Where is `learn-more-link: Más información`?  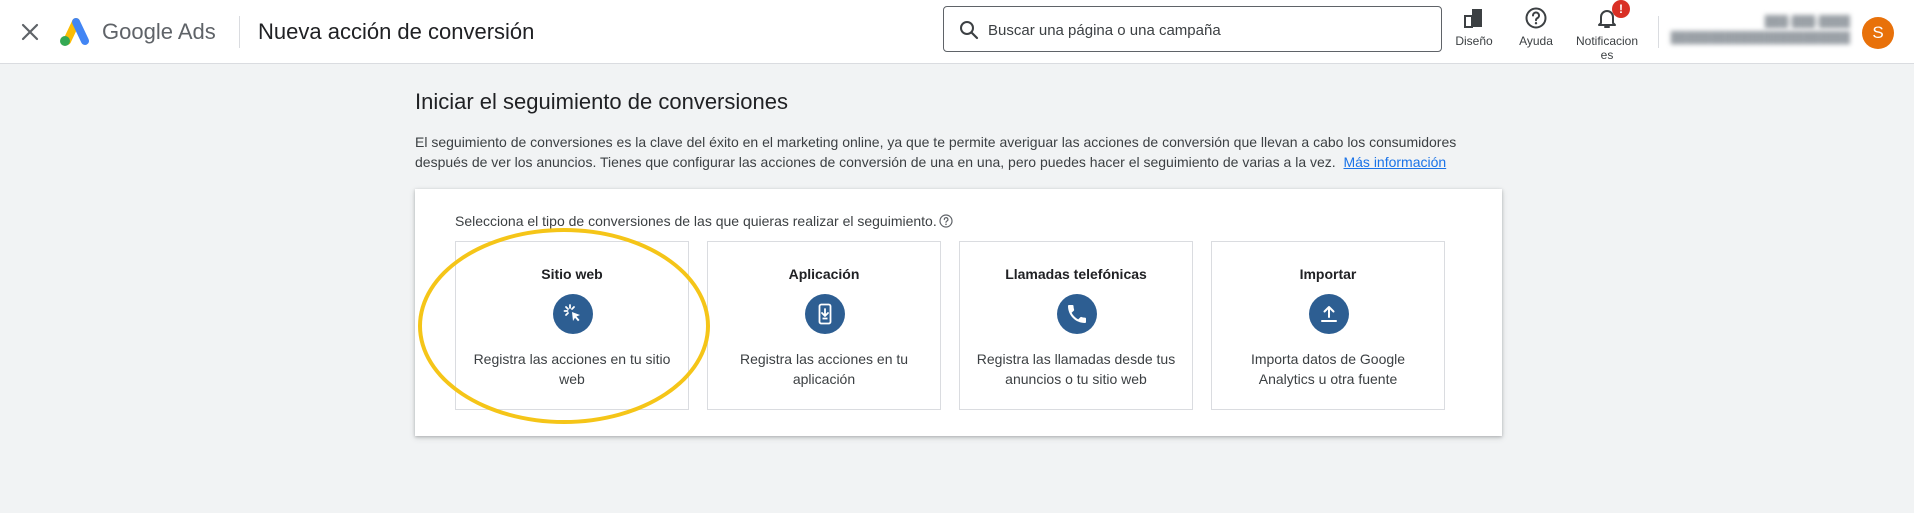 learn-more-link: Más información is located at coordinates (1394, 162).